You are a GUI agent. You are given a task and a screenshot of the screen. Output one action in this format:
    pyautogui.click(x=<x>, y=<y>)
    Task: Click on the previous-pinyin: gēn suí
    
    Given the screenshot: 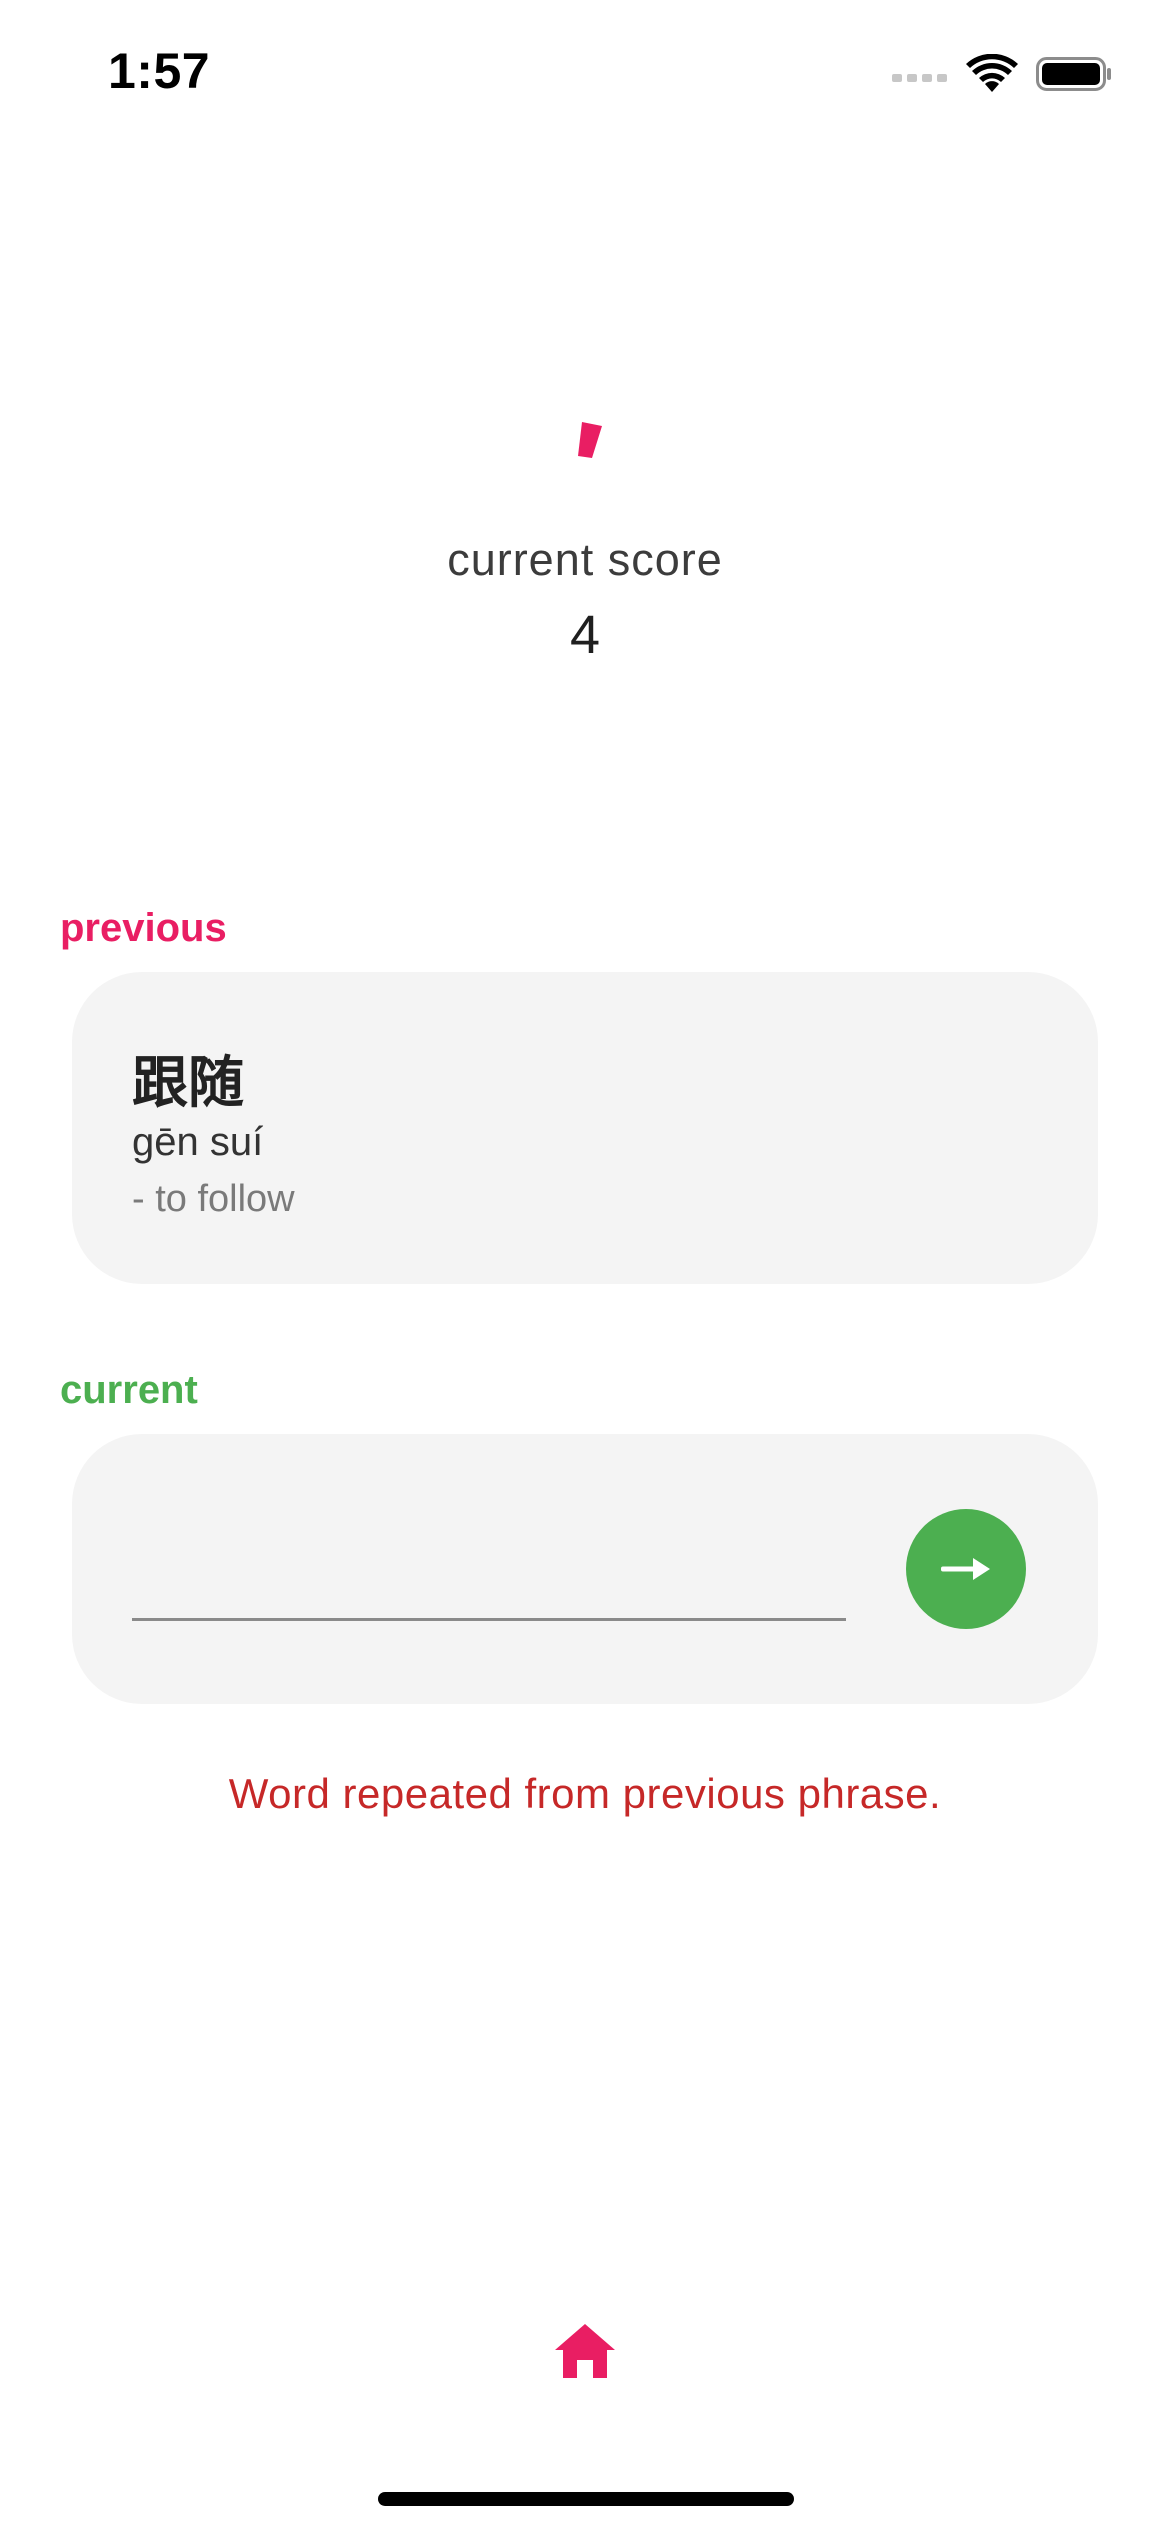 What is the action you would take?
    pyautogui.click(x=198, y=1142)
    